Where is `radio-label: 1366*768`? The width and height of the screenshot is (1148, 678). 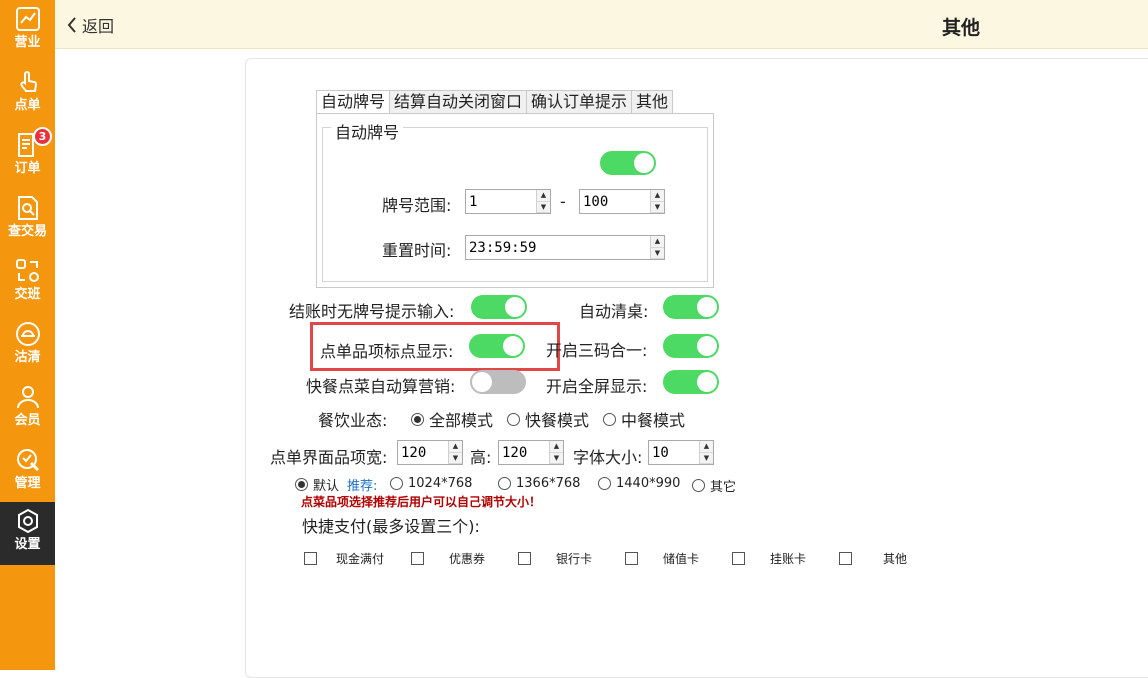
radio-label: 1366*768 is located at coordinates (548, 483).